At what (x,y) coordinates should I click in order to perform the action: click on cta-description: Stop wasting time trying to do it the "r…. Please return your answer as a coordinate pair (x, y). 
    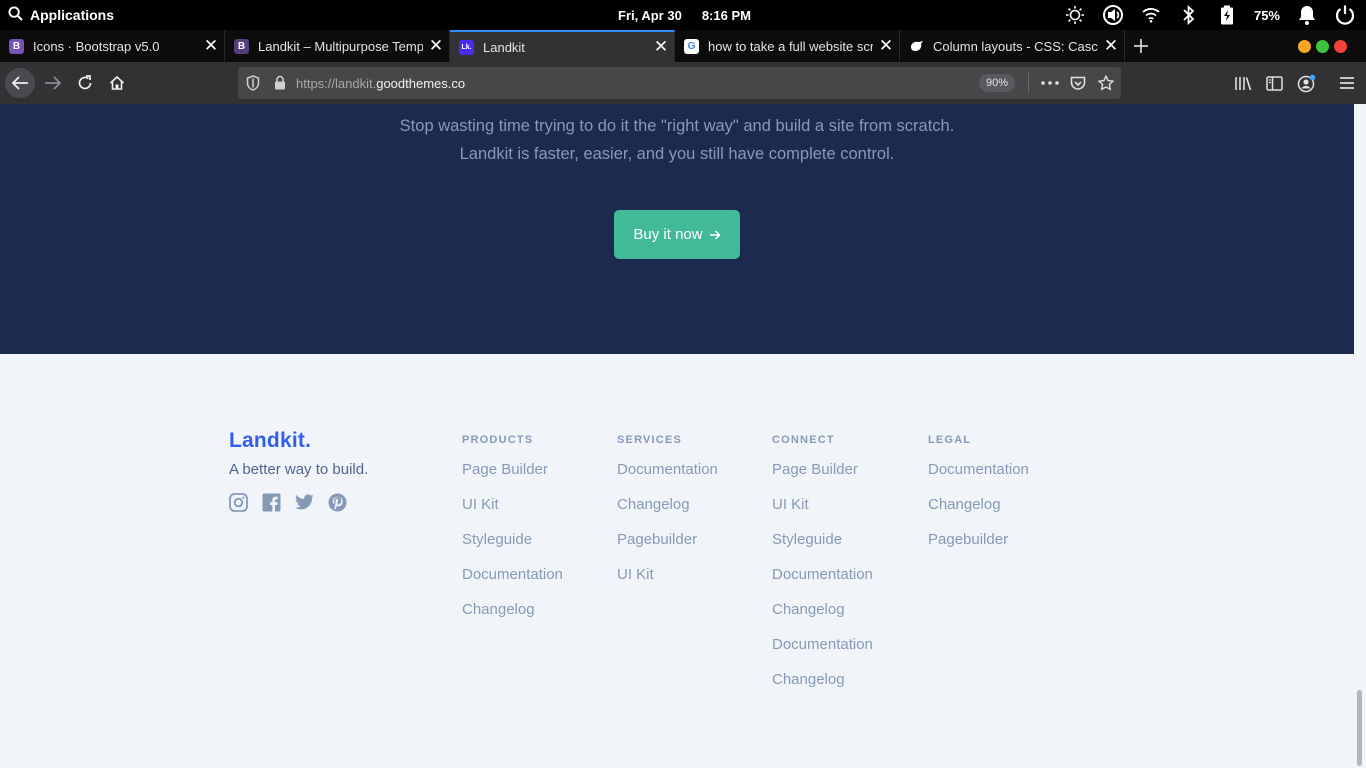
    Looking at the image, I should click on (677, 140).